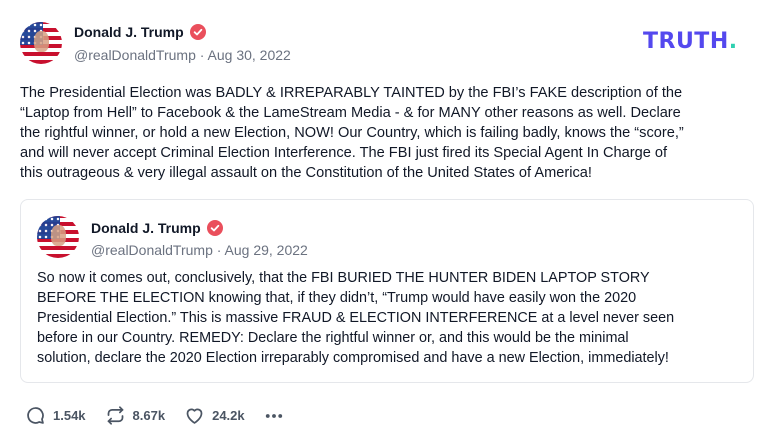  What do you see at coordinates (199, 250) in the screenshot?
I see `quoted-handle-date: @realDonaldTrump · Aug 29, 2022` at bounding box center [199, 250].